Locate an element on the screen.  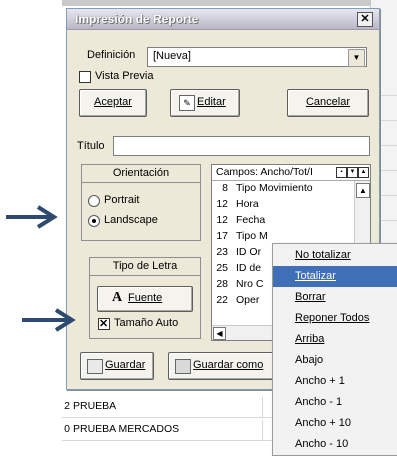
portrait-label: Portrait is located at coordinates (122, 200).